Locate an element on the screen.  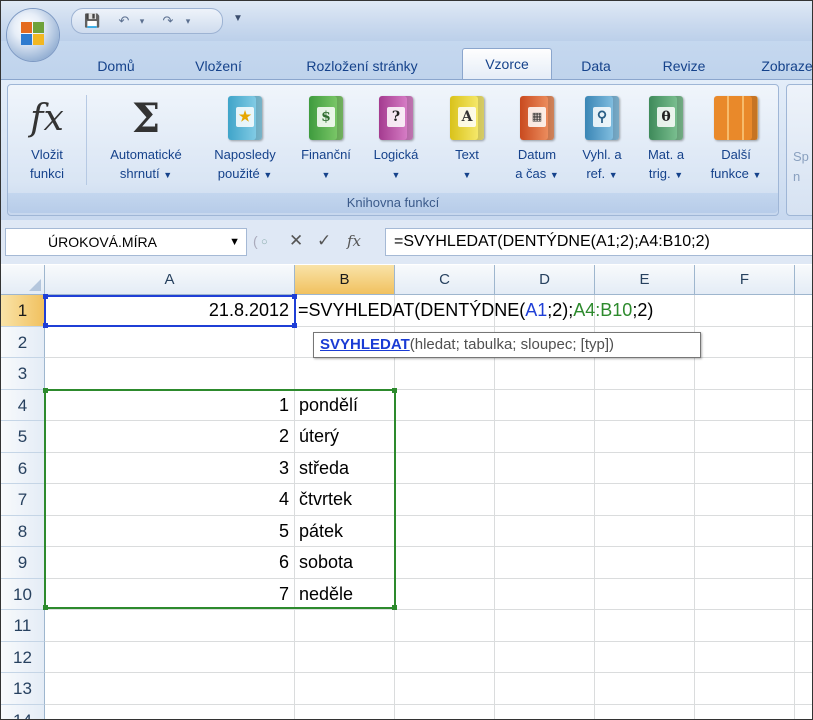
recently-used-button: ★ Naposledy použité ▼ is located at coordinates (245, 138).